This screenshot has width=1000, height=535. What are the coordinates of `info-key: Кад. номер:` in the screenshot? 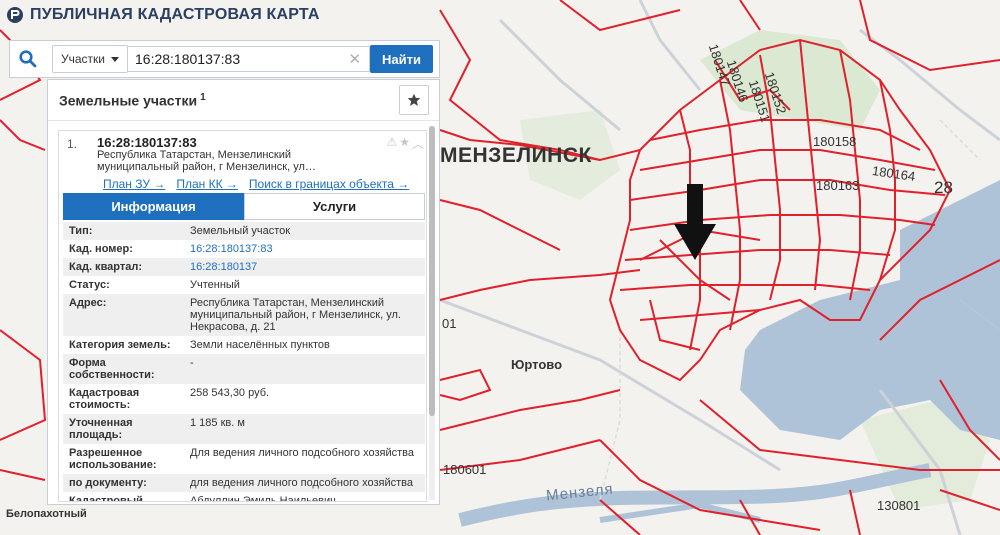 It's located at (123, 249).